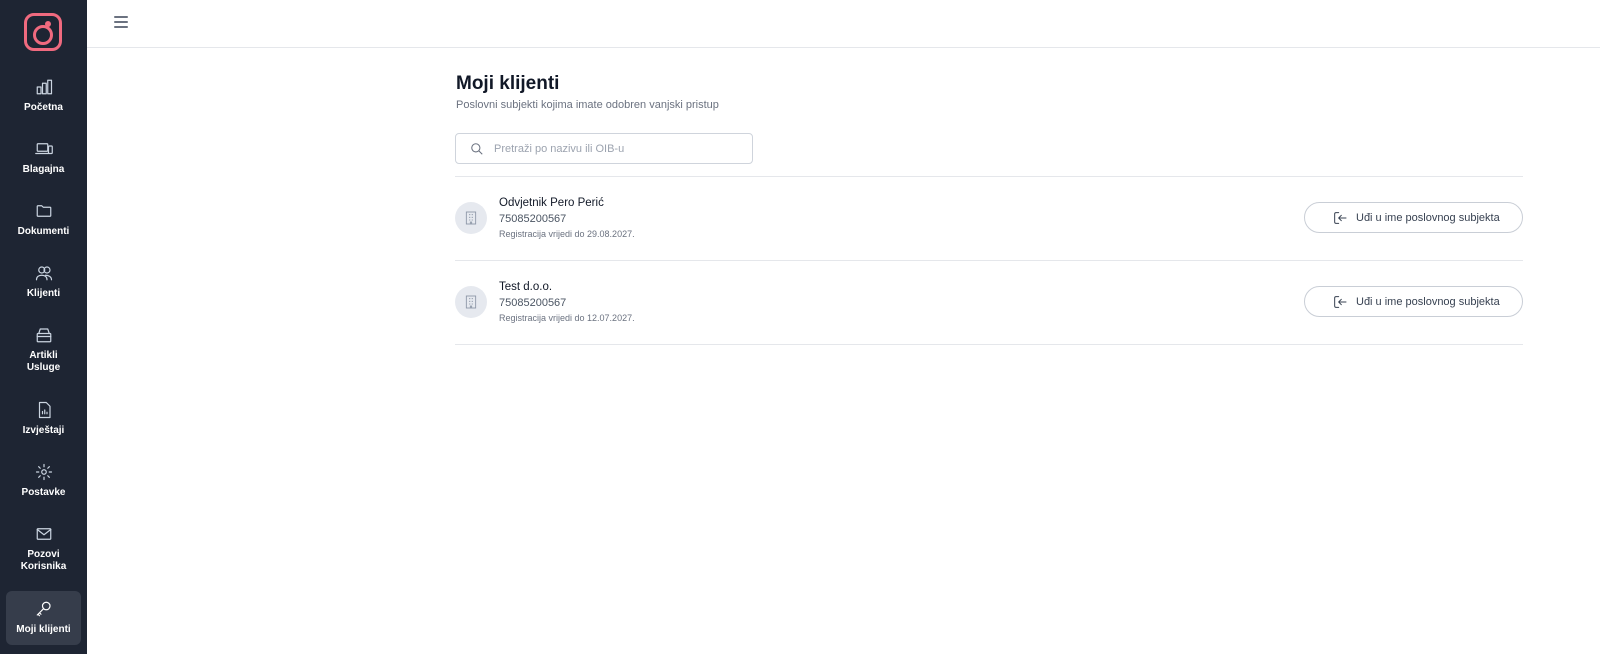  Describe the element at coordinates (43, 149) in the screenshot. I see `laptop-phone-icon` at that location.